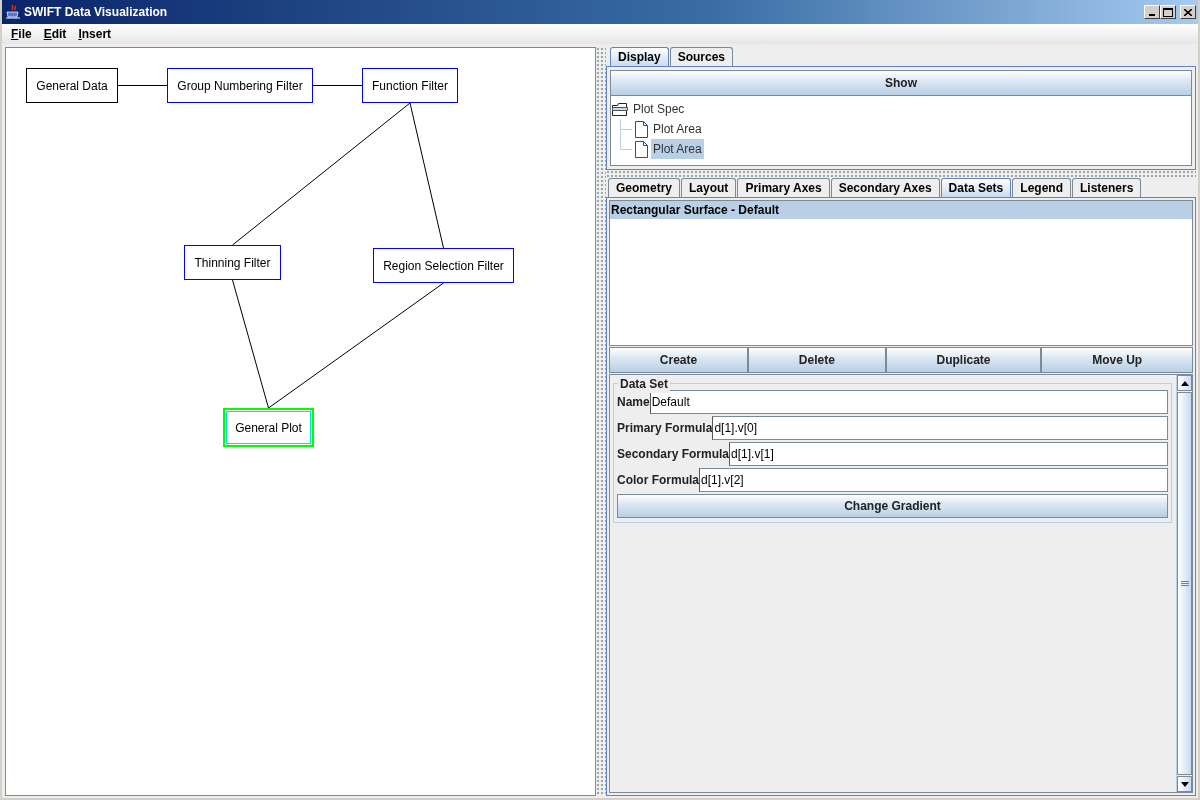 Image resolution: width=1200 pixels, height=800 pixels. What do you see at coordinates (901, 210) in the screenshot?
I see `list-item: Rectangular Surface - Default` at bounding box center [901, 210].